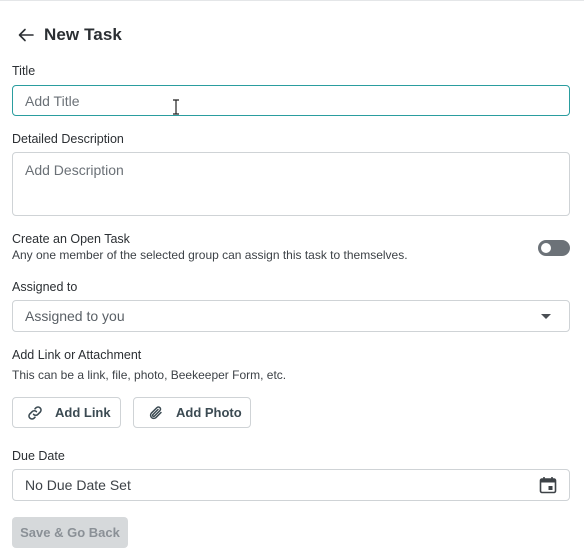  What do you see at coordinates (75, 316) in the screenshot?
I see `assigned-to-value: Assigned to you` at bounding box center [75, 316].